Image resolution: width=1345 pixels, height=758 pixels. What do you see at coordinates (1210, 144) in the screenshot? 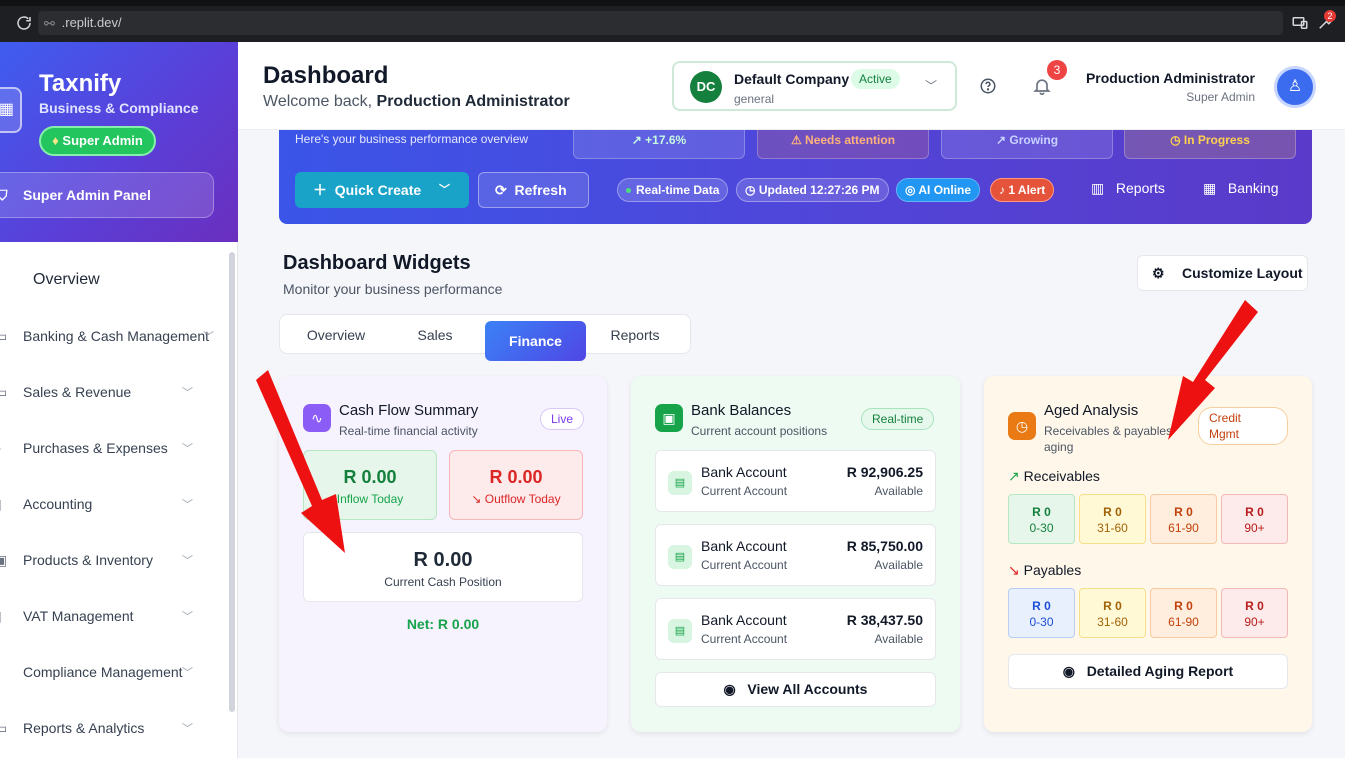
I see `hero-stat-progress: ◷ In Progress` at bounding box center [1210, 144].